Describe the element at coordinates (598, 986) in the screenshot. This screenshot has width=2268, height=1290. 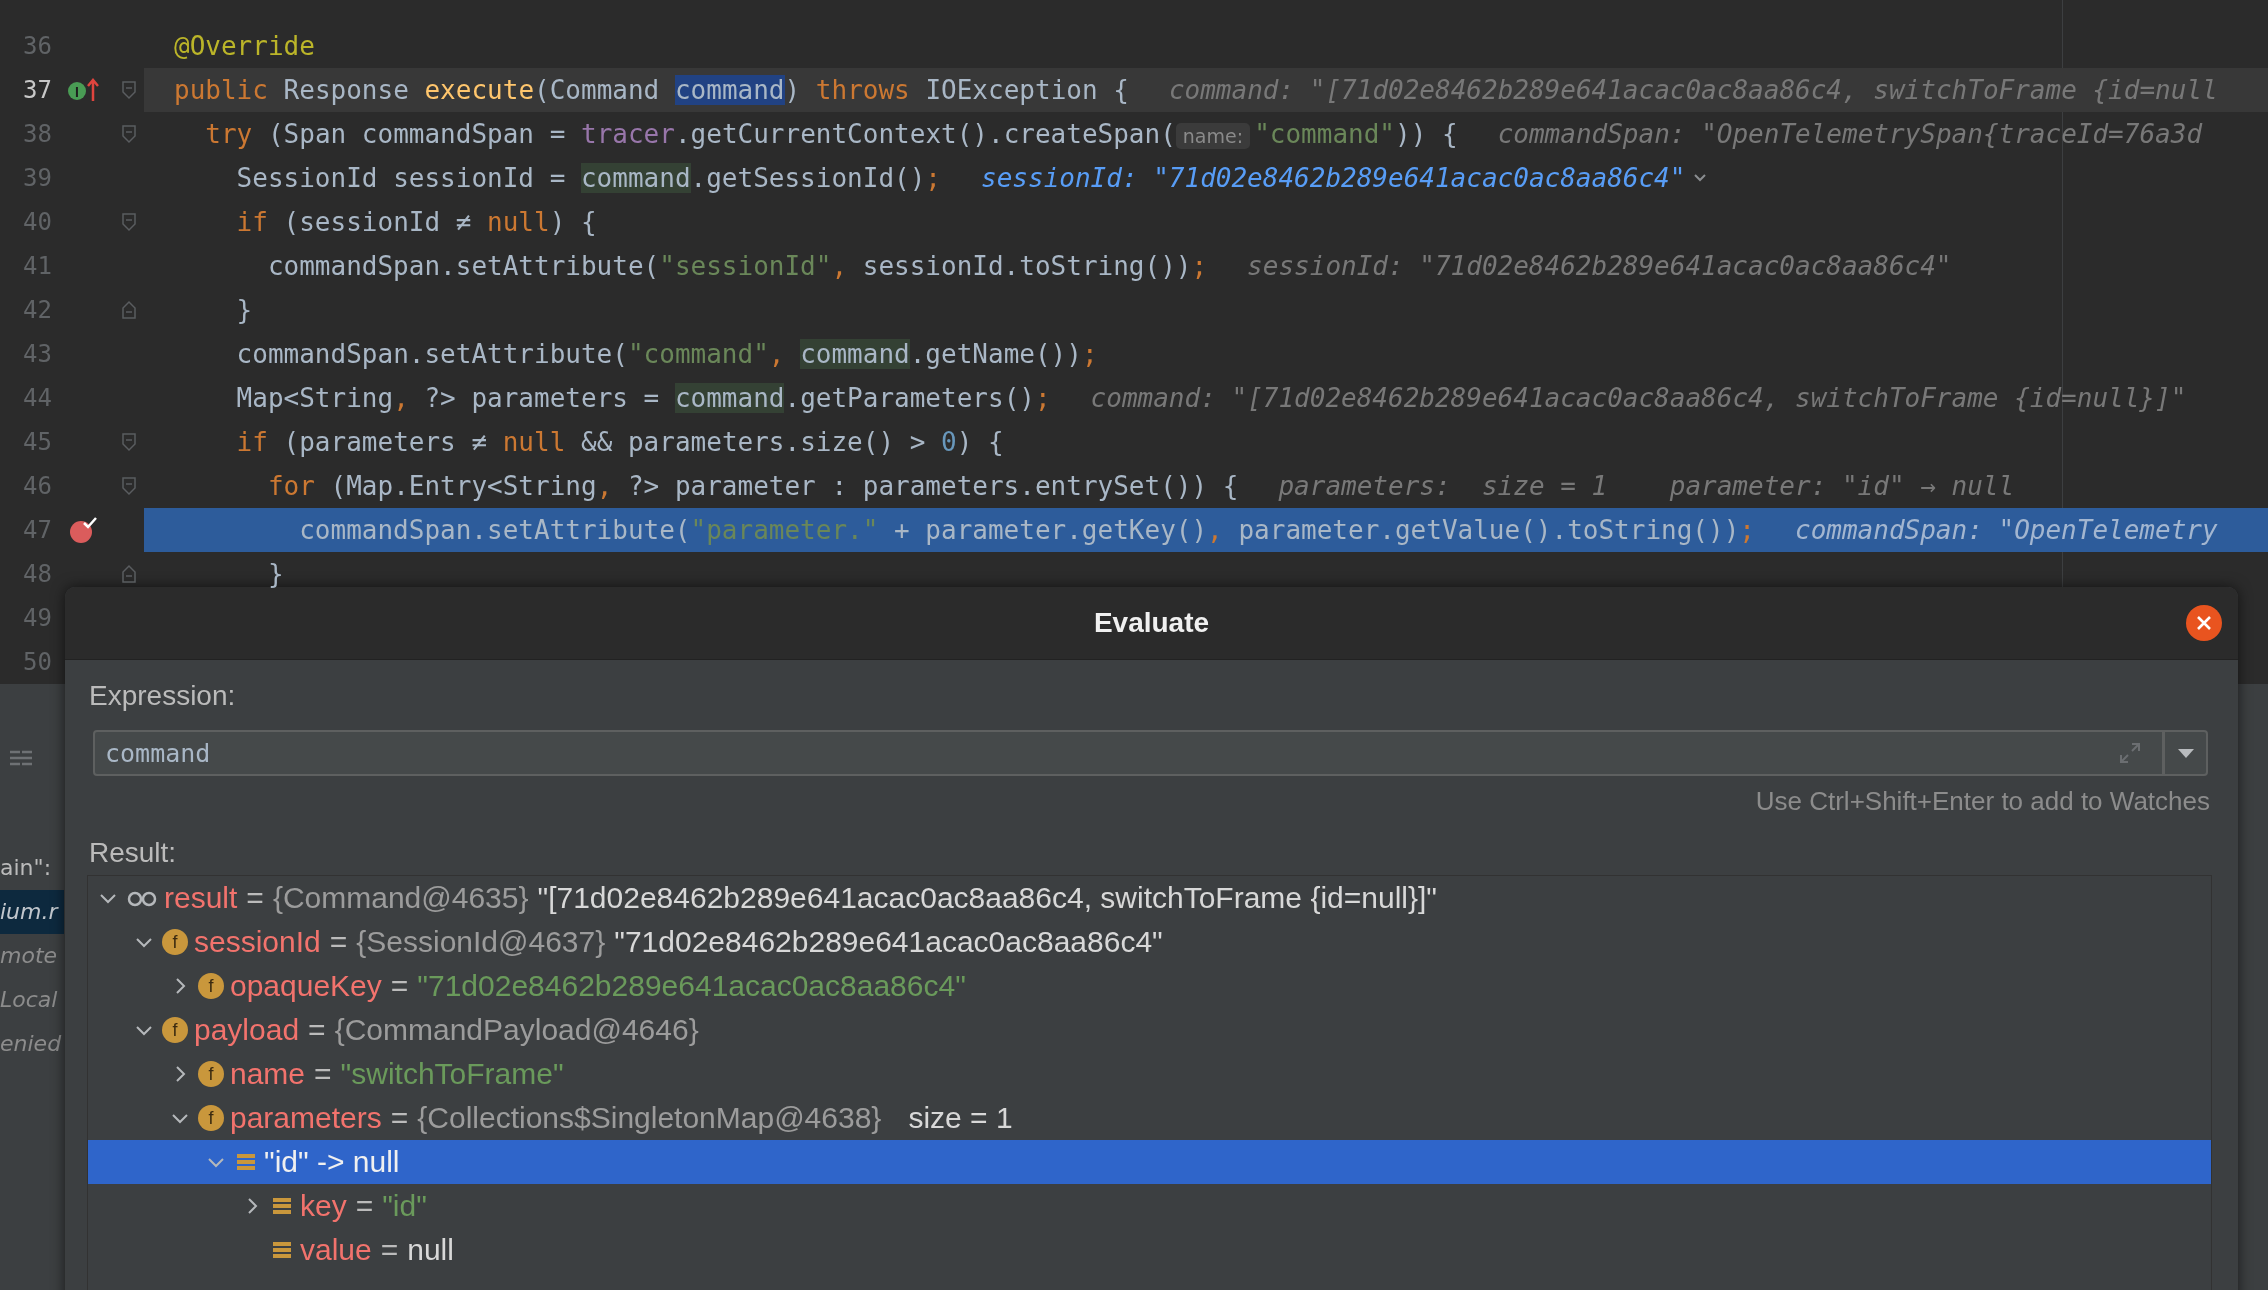
I see `tree-node-text: opaqueKey = "71d02e8462b289e641acac0ac8aa86c4"` at that location.